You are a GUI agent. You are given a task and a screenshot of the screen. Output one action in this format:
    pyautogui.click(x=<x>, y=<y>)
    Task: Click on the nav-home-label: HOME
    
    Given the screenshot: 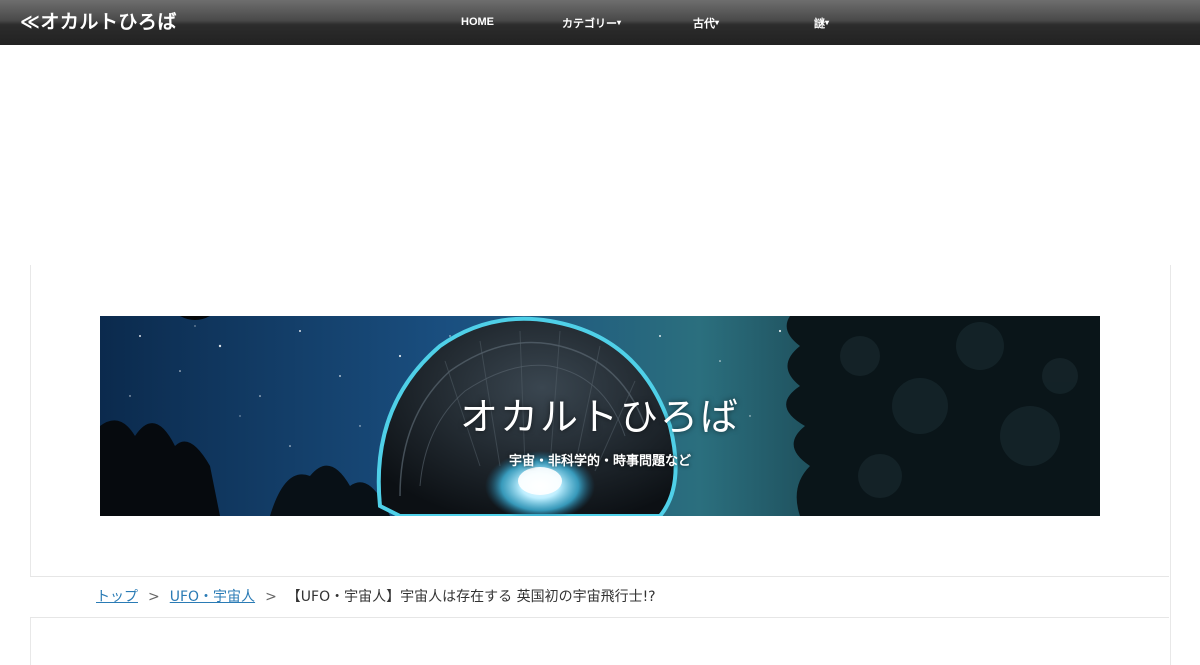 What is the action you would take?
    pyautogui.click(x=477, y=22)
    